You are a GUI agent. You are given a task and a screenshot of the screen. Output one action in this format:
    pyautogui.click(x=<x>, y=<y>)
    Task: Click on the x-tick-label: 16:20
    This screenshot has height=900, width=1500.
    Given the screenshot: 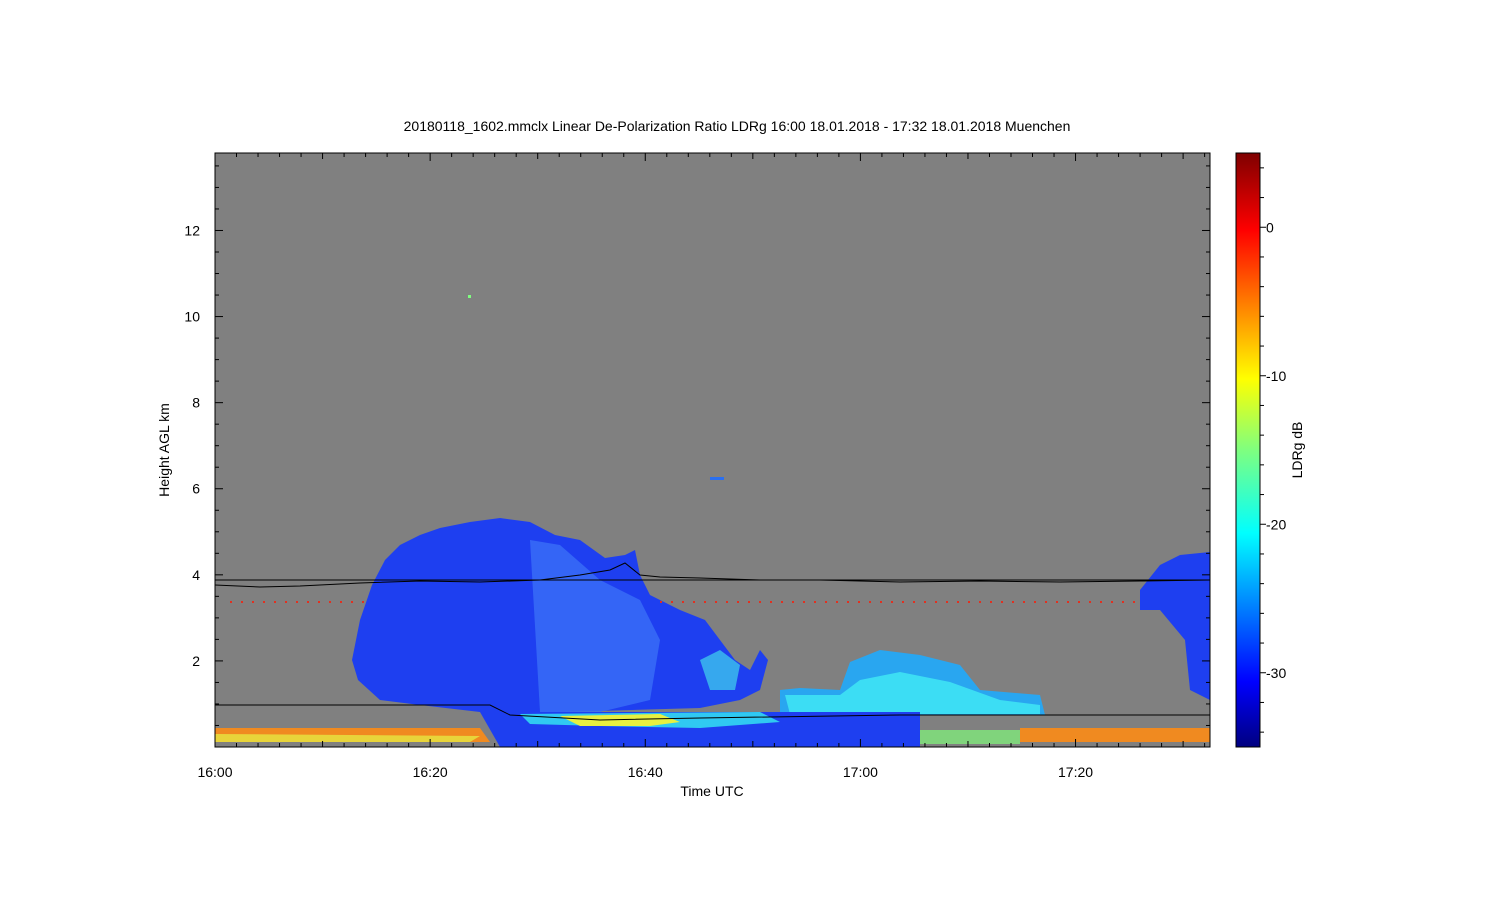 What is the action you would take?
    pyautogui.click(x=430, y=772)
    